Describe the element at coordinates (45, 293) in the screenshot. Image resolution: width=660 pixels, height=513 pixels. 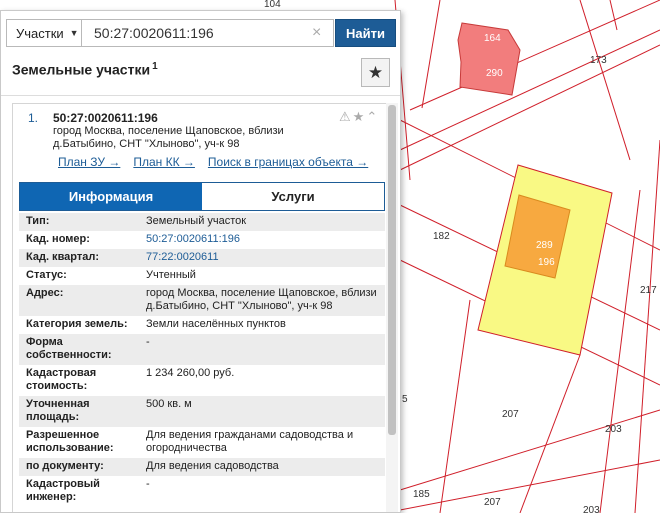
I see `info-key: Адрес:` at that location.